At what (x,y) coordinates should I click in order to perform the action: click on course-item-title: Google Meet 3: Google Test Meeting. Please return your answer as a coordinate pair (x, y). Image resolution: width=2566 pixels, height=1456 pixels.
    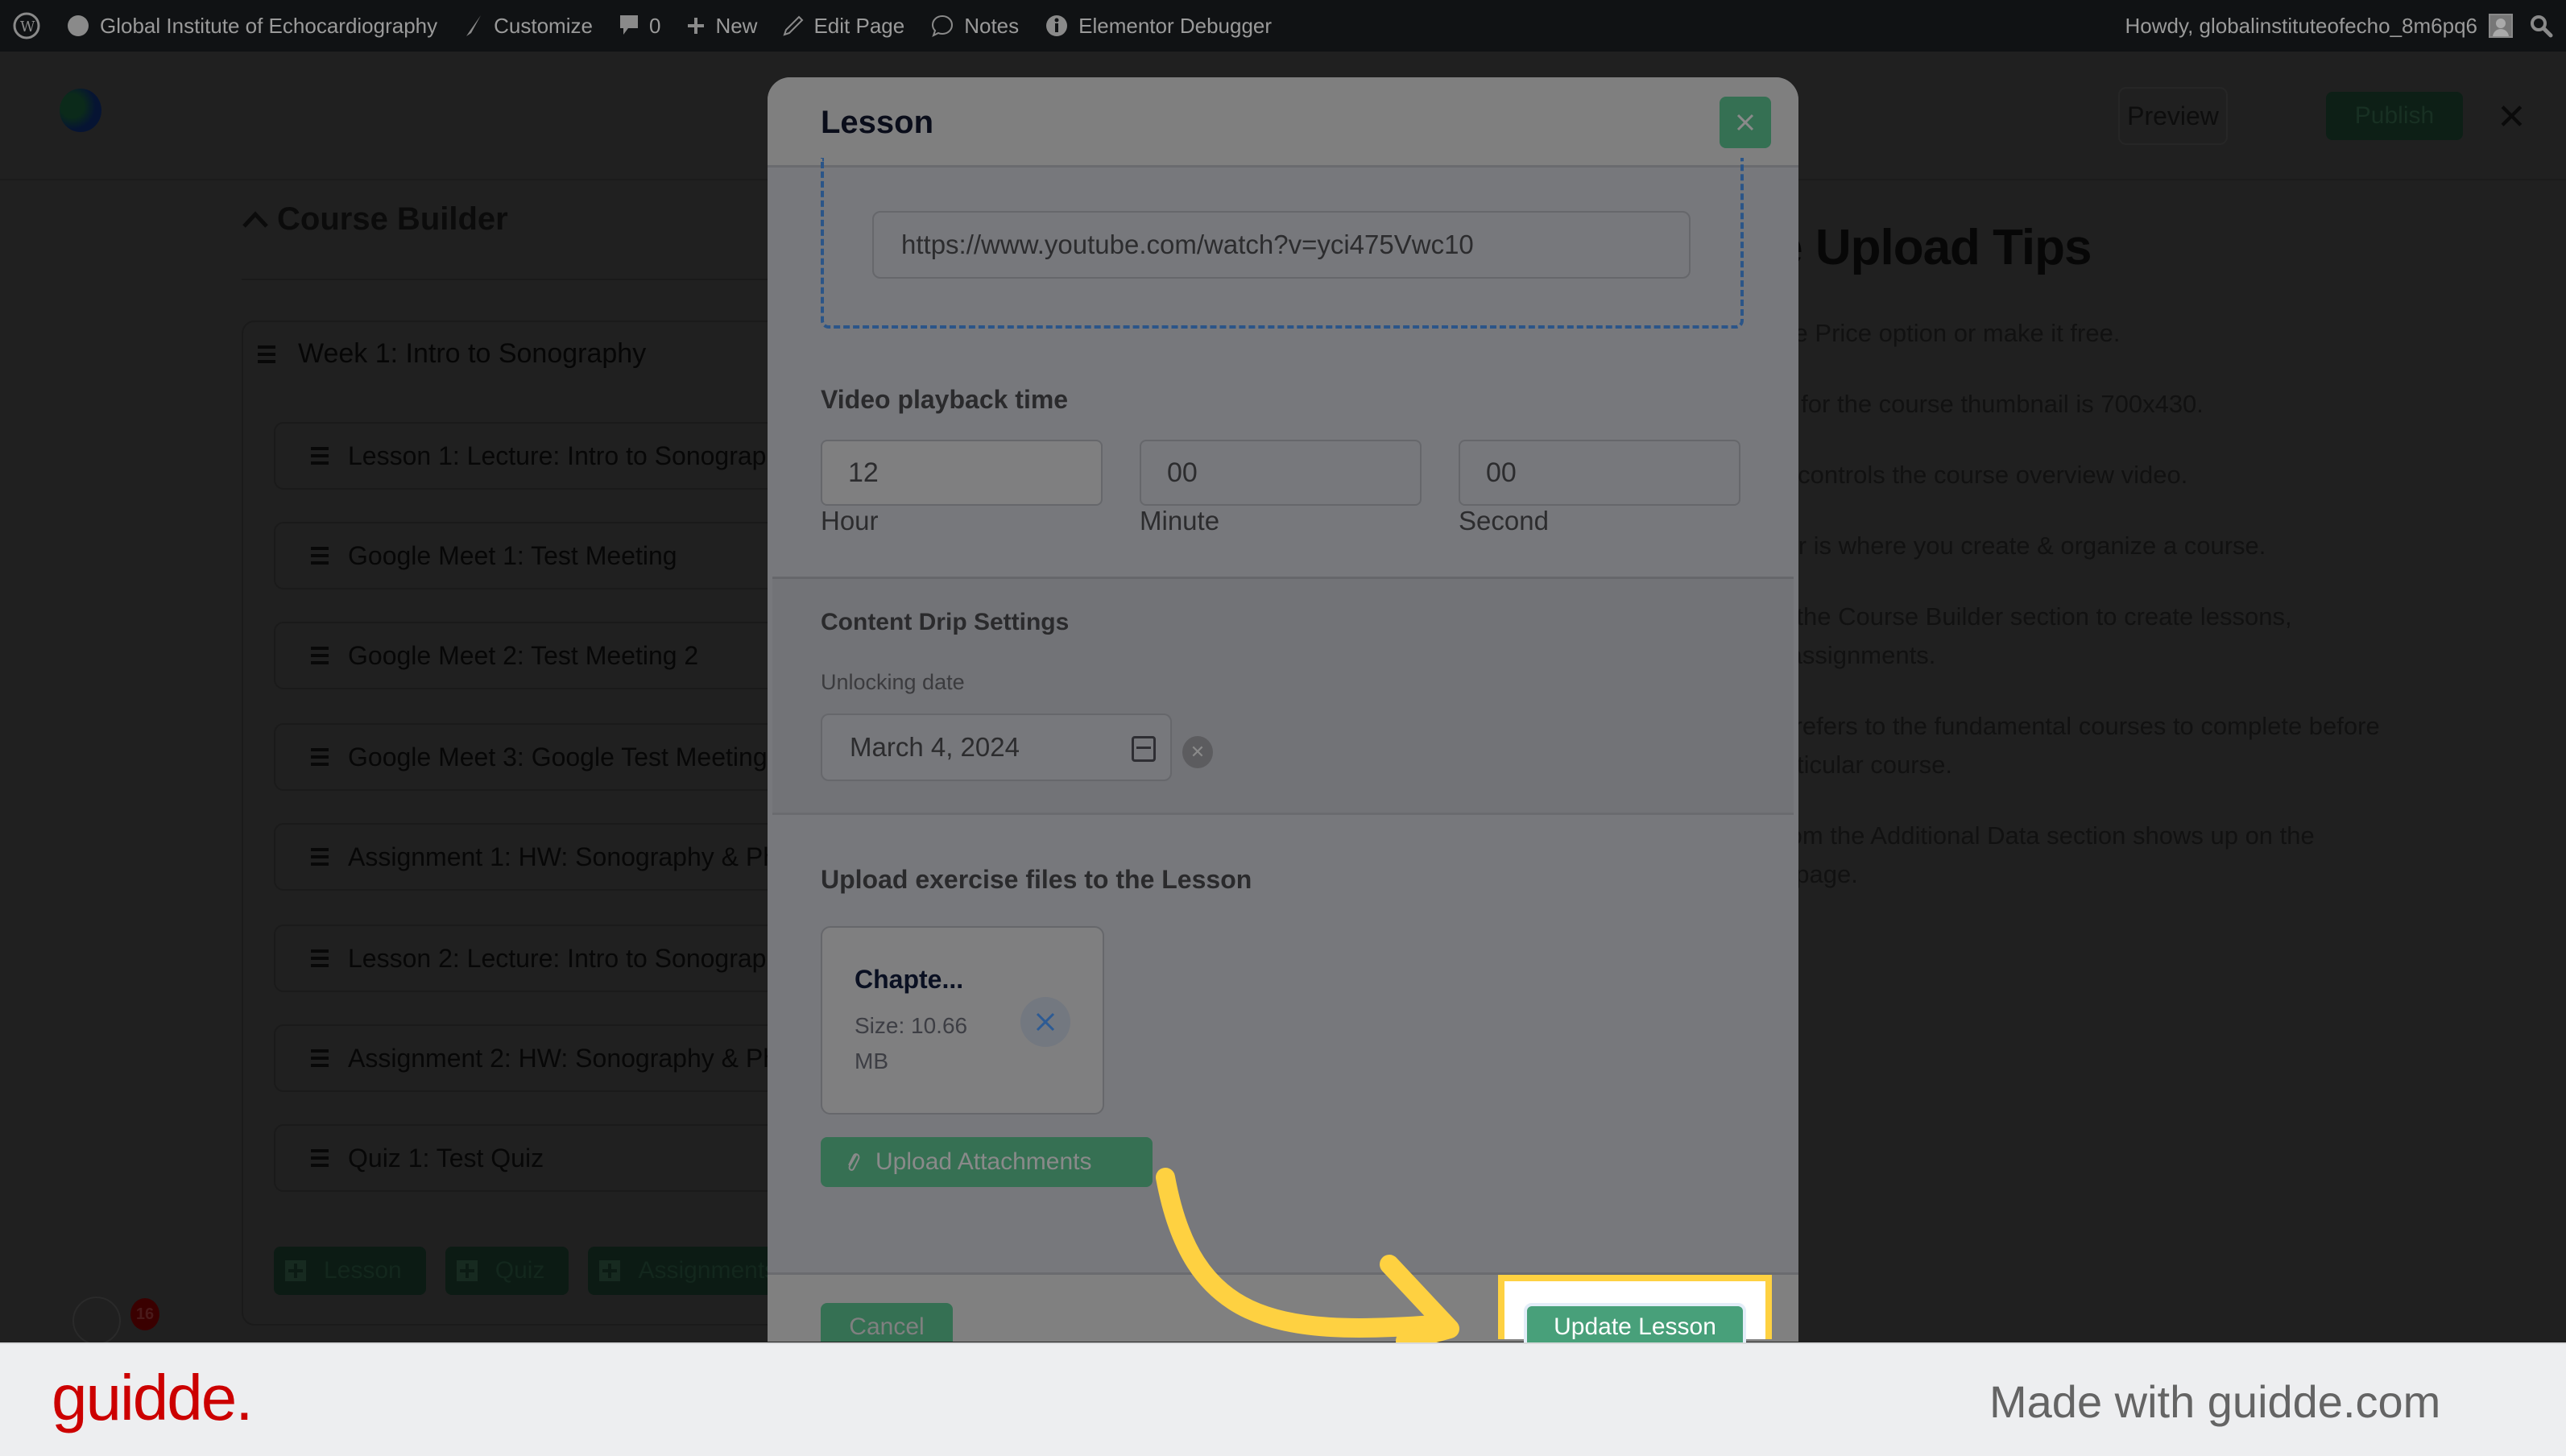
    Looking at the image, I should click on (558, 756).